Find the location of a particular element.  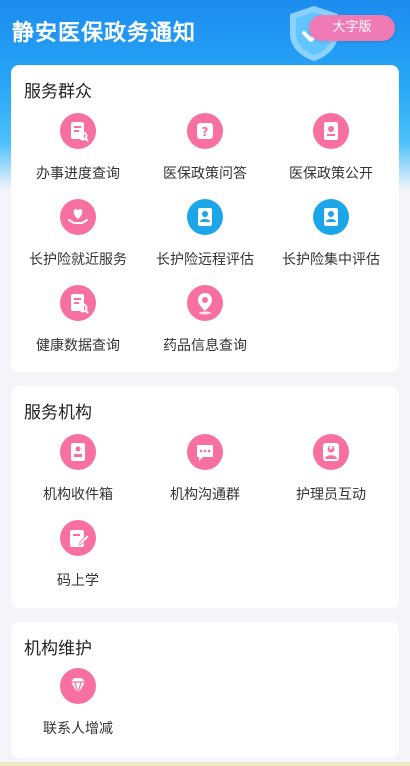

ltc-nearby-service-button: 长护险就近服务 is located at coordinates (78, 237).